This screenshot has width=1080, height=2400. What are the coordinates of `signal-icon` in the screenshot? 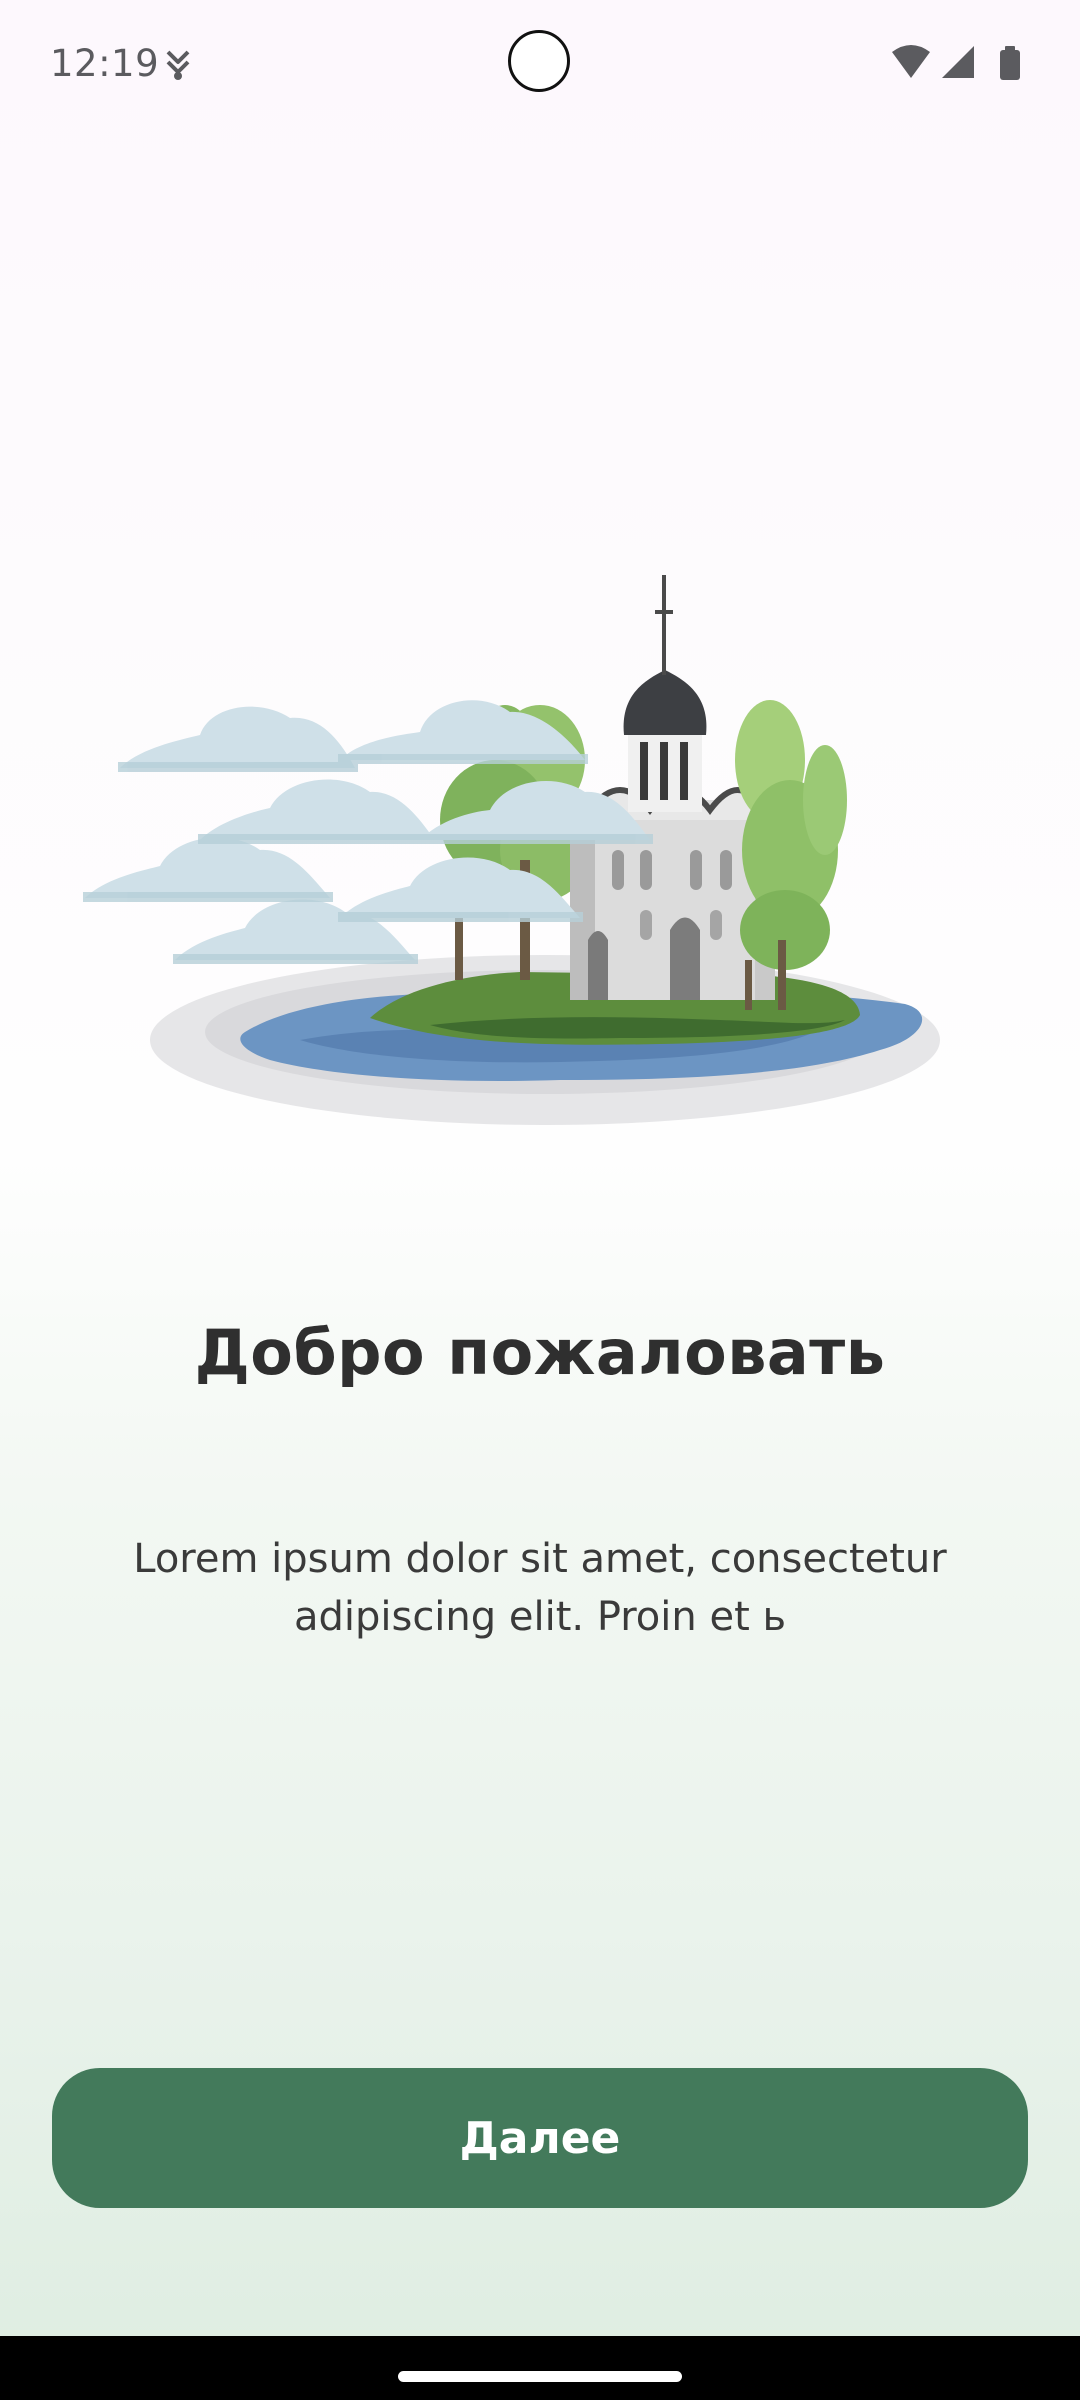 It's located at (958, 62).